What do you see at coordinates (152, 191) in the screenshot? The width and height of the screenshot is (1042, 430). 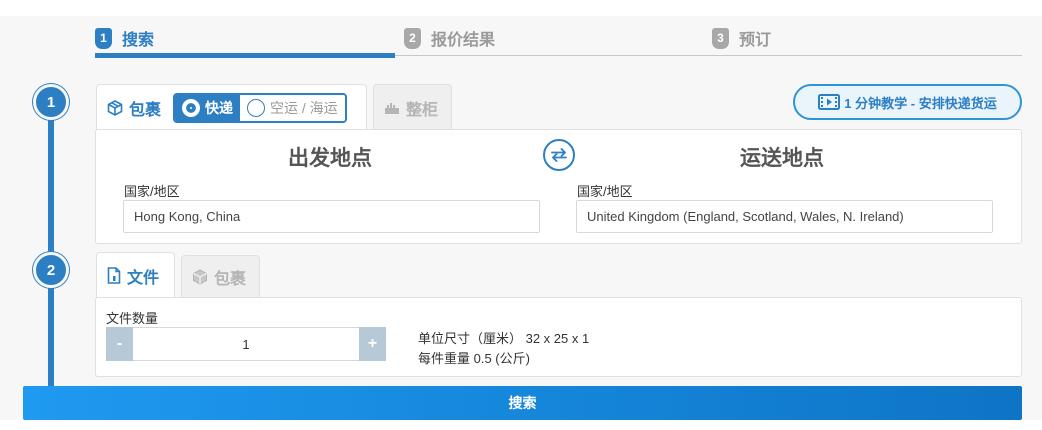 I see `origin-country-label: 国家/地区` at bounding box center [152, 191].